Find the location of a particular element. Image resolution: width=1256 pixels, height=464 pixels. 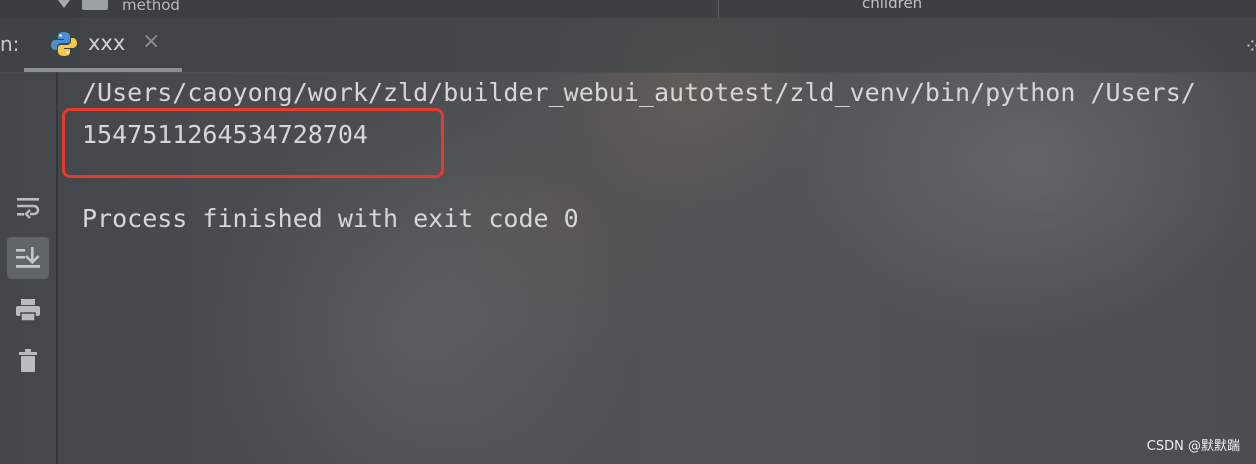

python-icon is located at coordinates (64, 44).